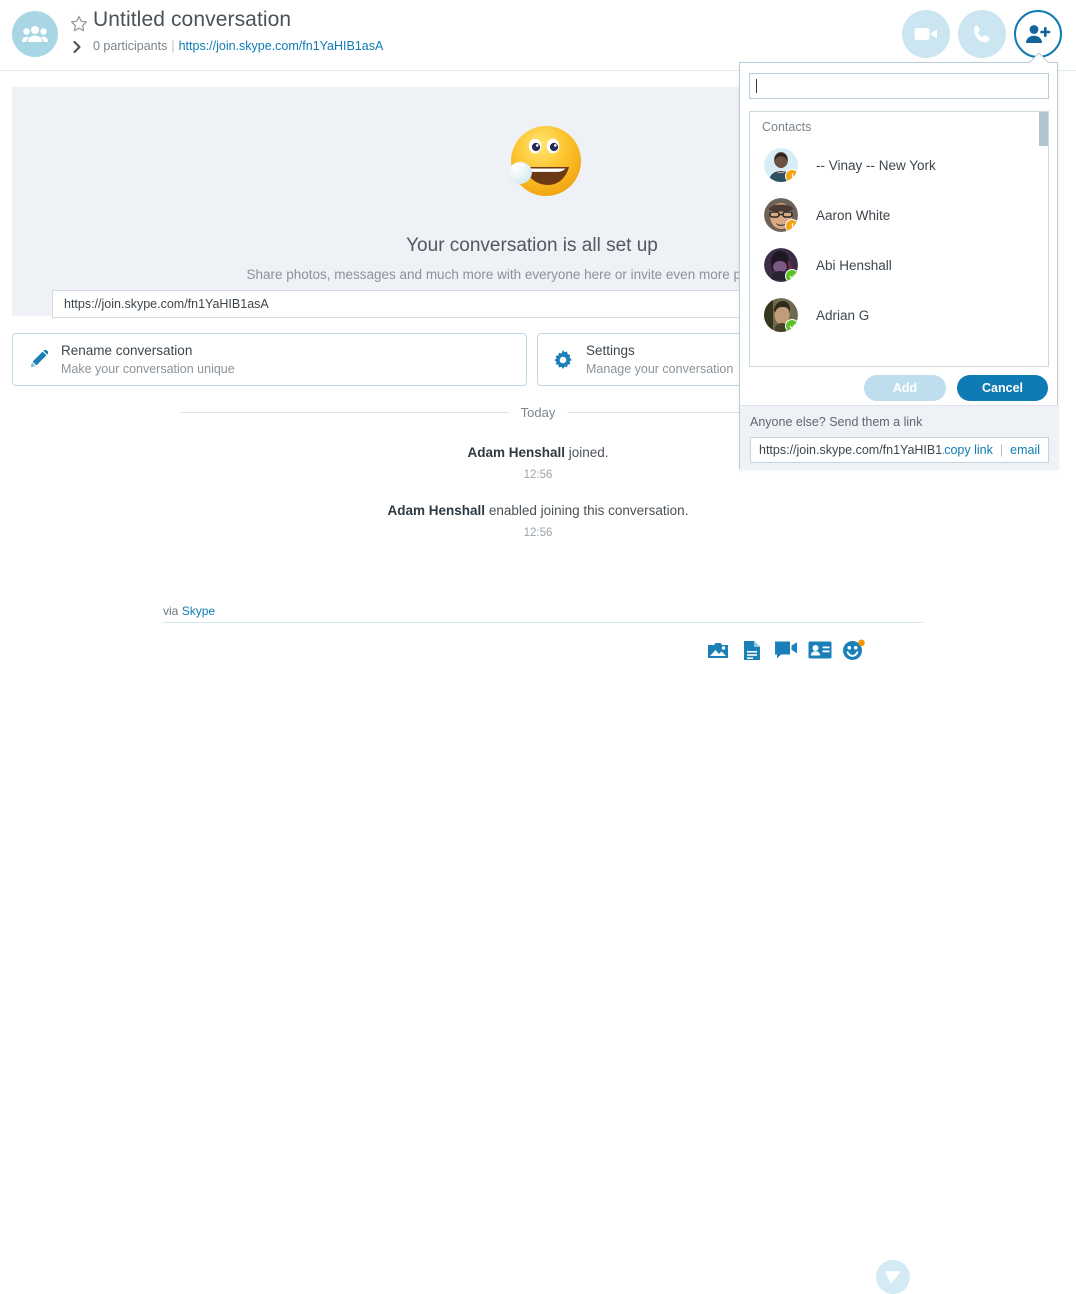  Describe the element at coordinates (344, 412) in the screenshot. I see `divider-rule-left` at that location.